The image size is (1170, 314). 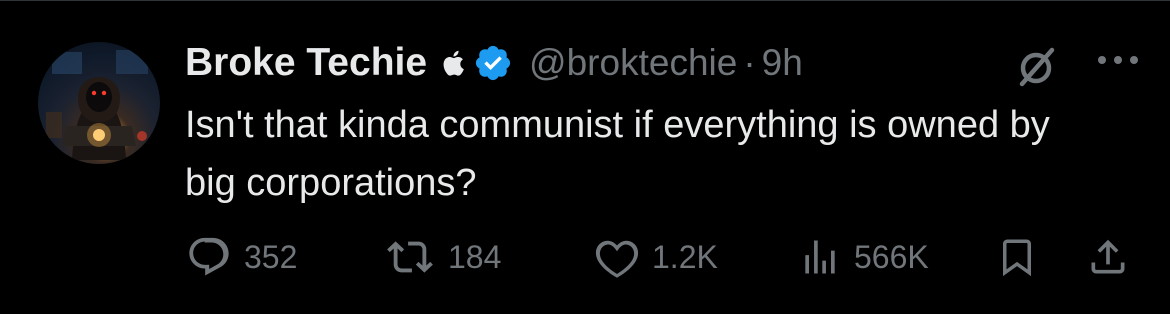 I want to click on views-button: 566K, so click(x=863, y=257).